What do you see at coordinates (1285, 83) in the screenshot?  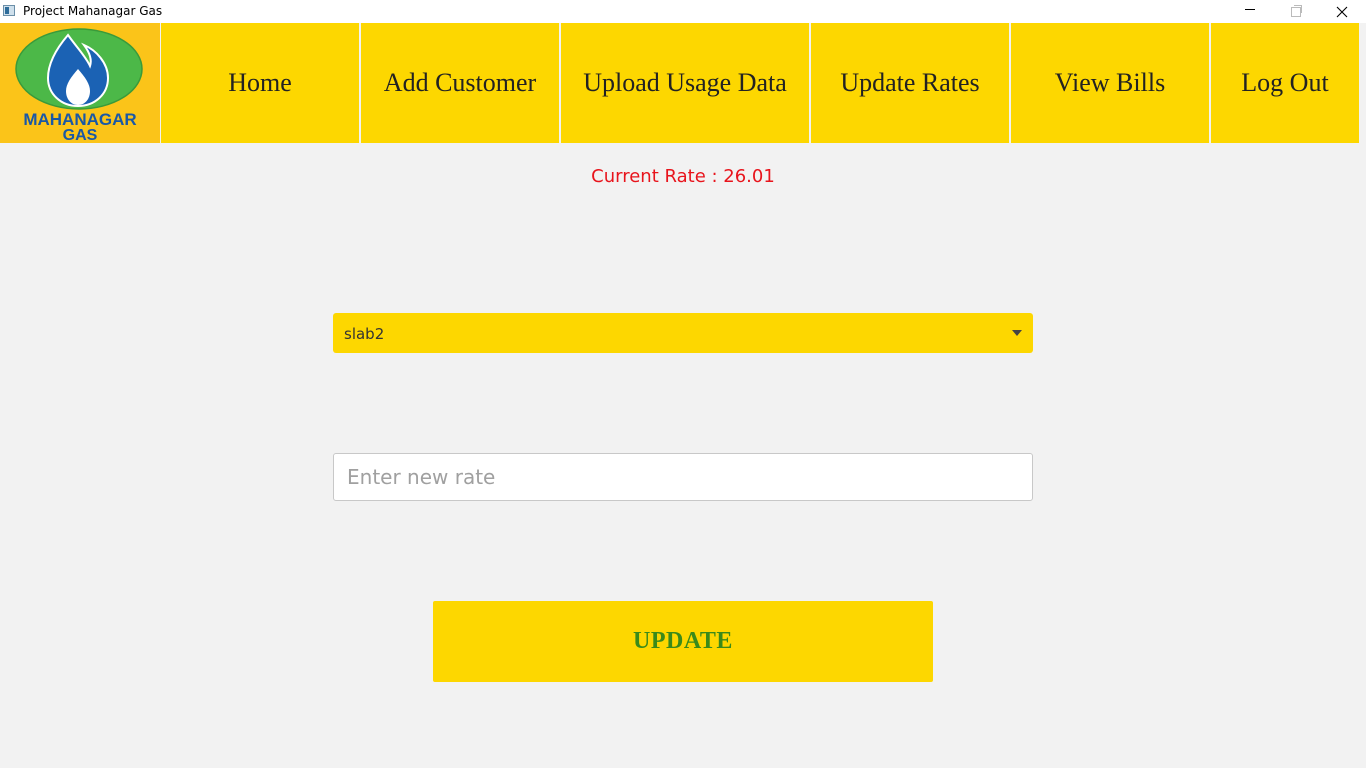 I see `nav-log-out: Log Out` at bounding box center [1285, 83].